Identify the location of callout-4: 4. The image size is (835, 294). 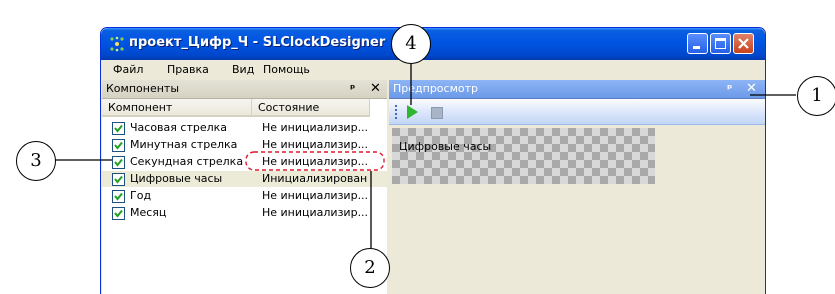
(411, 44).